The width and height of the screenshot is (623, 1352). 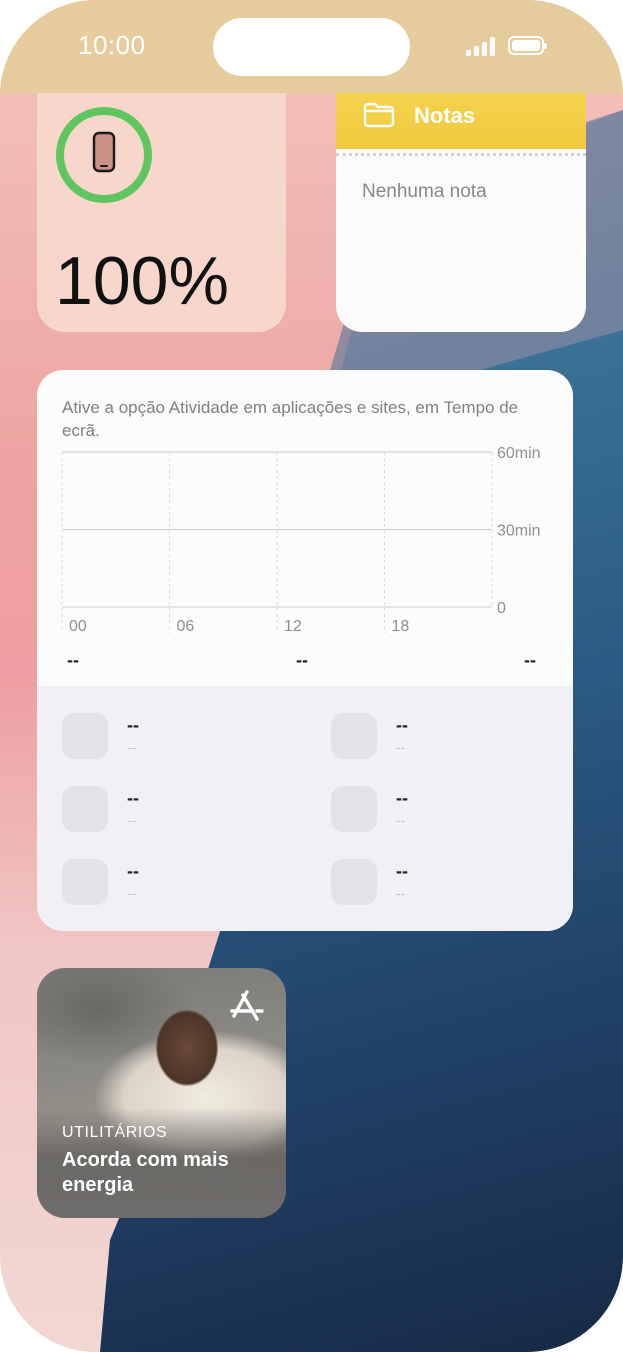 I want to click on notes-empty-text: Nenhuma nota, so click(x=424, y=191).